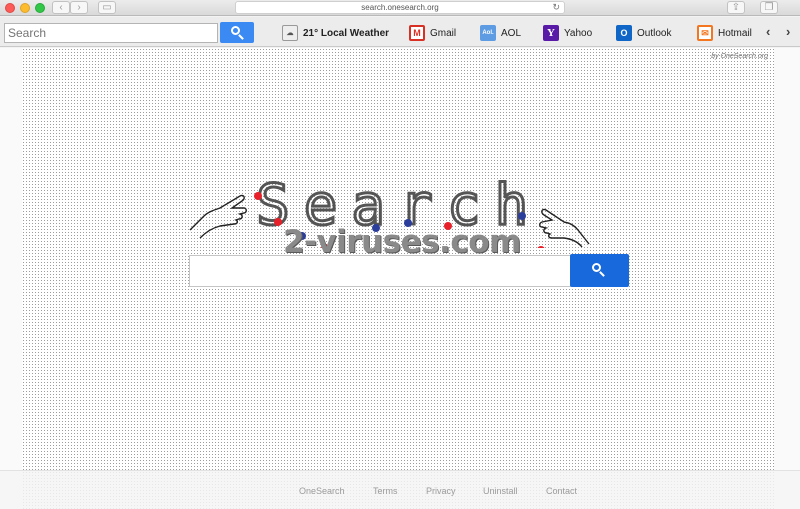 The image size is (800, 509). Describe the element at coordinates (561, 491) in the screenshot. I see `footer-link-contact: Contact` at that location.